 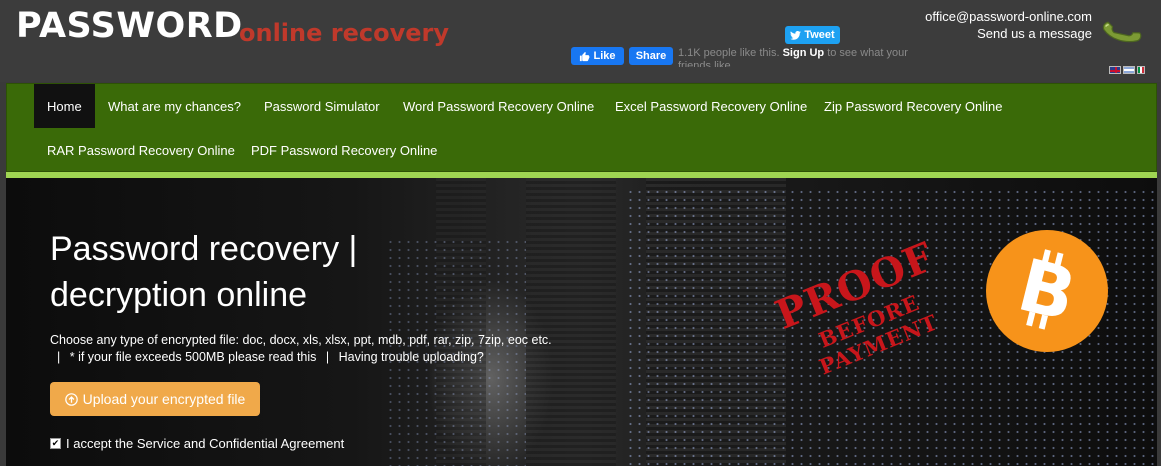 I want to click on fb-like-label: Like, so click(x=604, y=56).